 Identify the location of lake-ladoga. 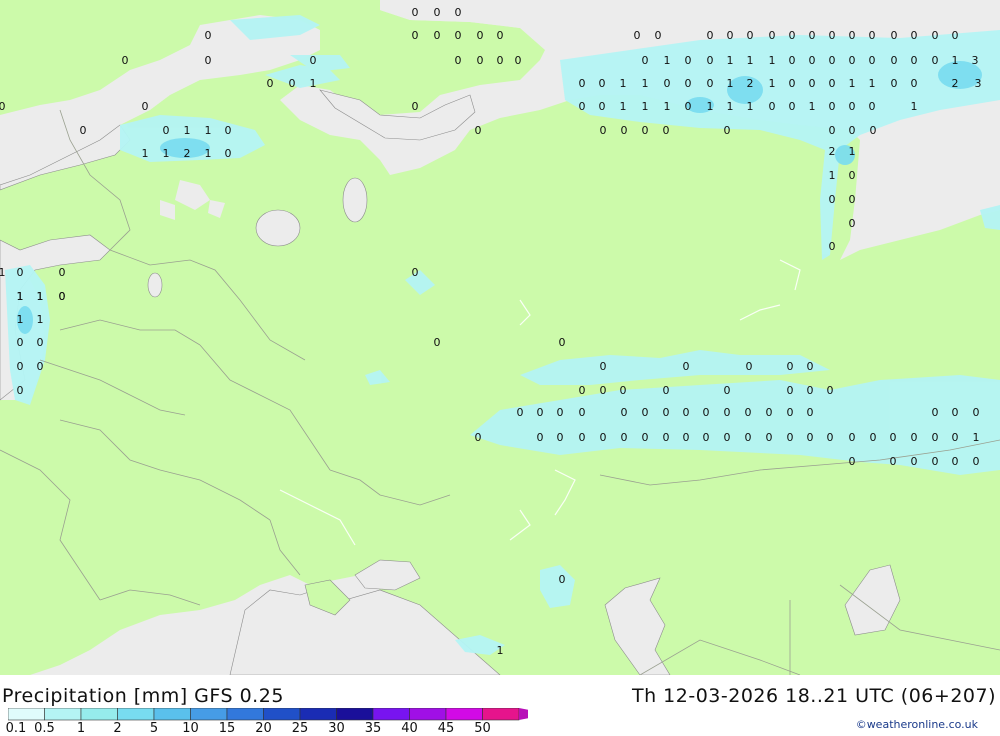
(278, 228).